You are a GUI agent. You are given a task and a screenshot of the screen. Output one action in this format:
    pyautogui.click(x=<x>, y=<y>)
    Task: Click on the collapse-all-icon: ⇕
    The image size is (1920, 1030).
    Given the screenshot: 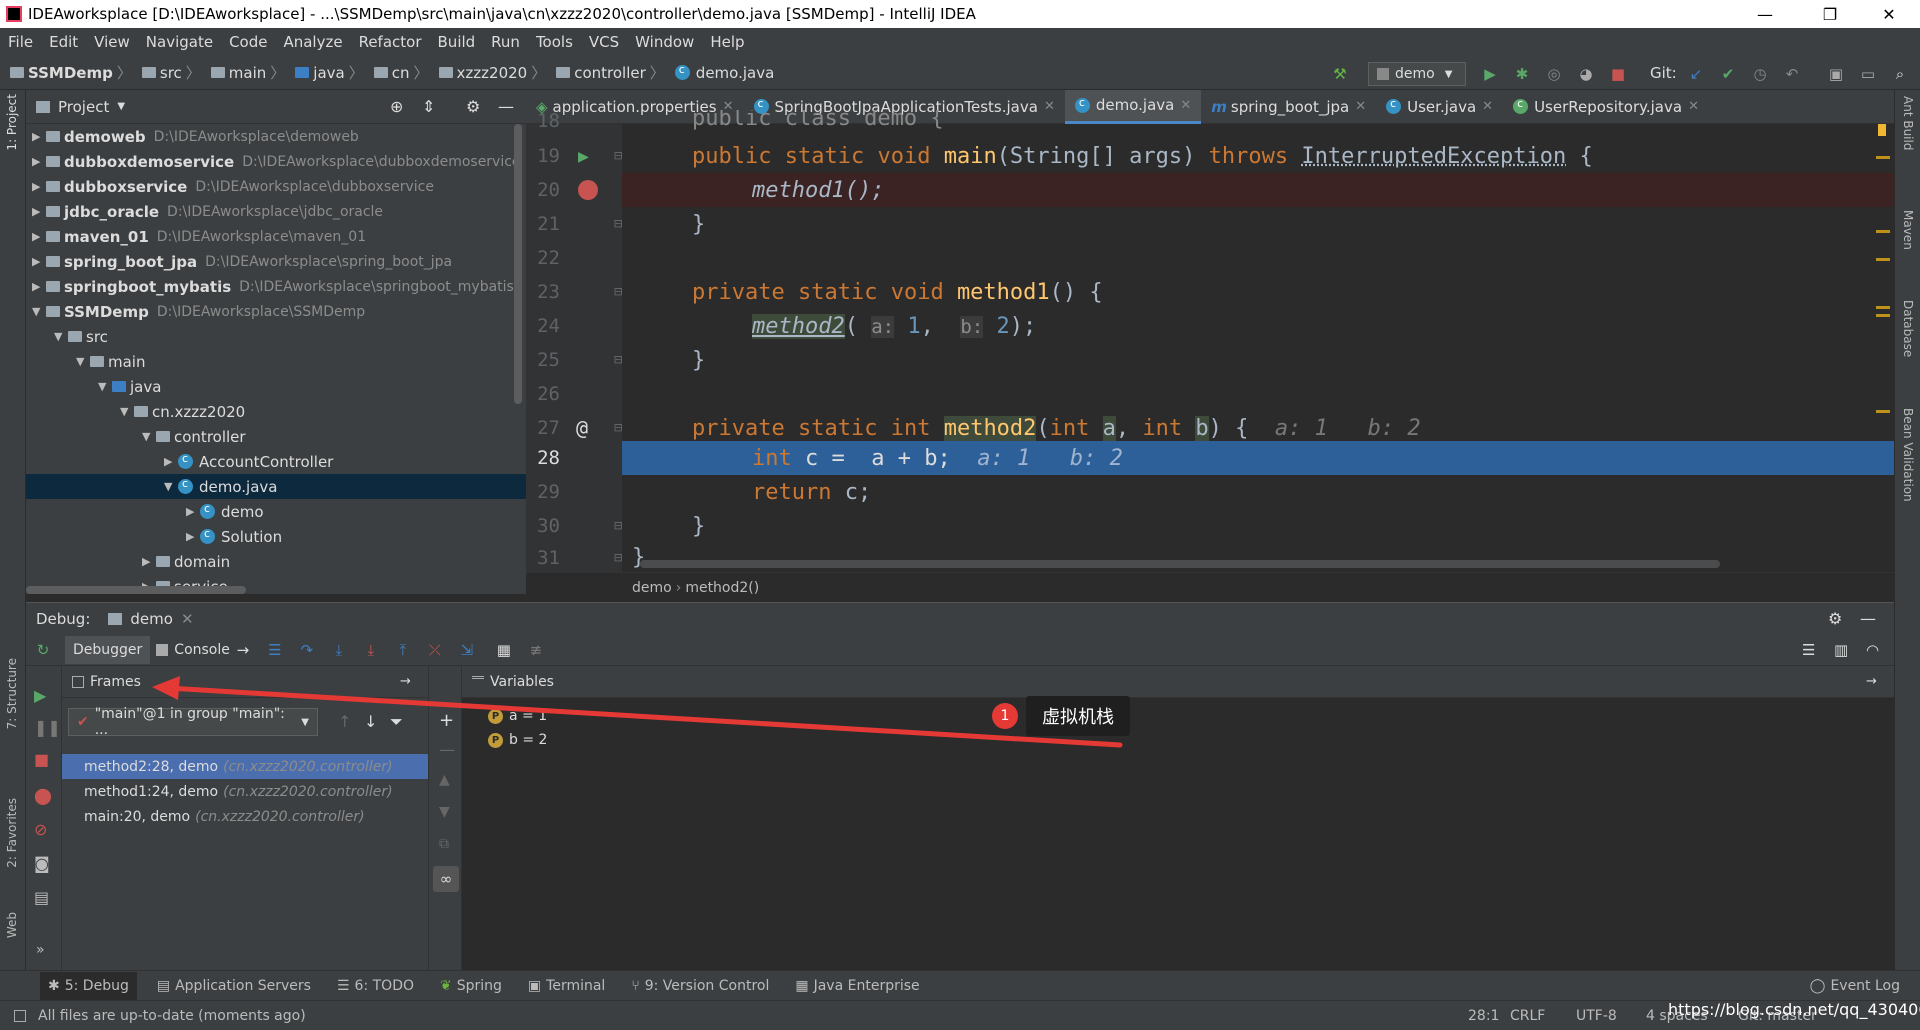 What is the action you would take?
    pyautogui.click(x=428, y=106)
    